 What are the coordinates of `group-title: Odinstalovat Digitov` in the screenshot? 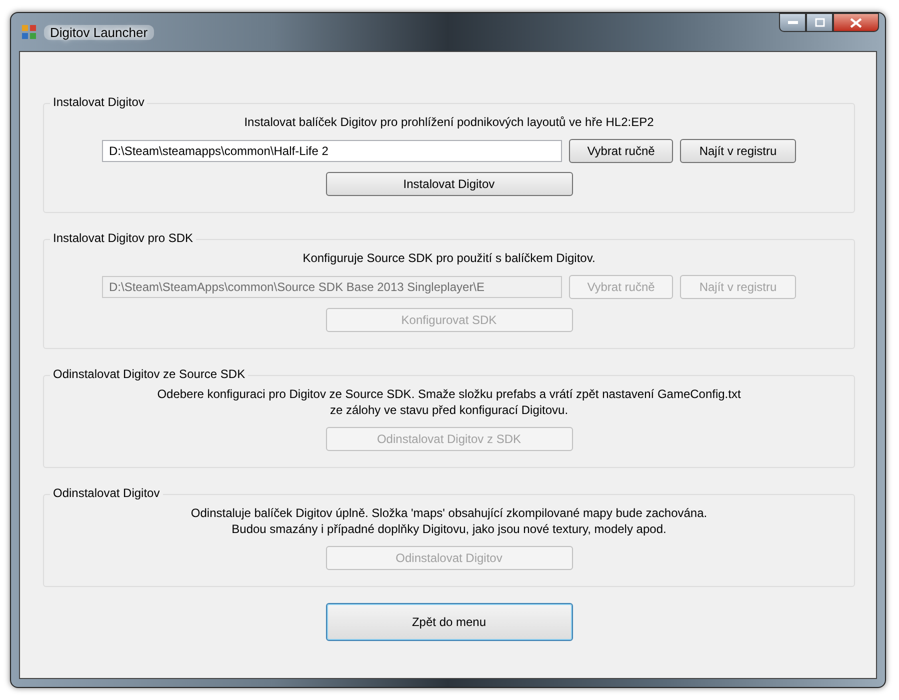 It's located at (106, 493).